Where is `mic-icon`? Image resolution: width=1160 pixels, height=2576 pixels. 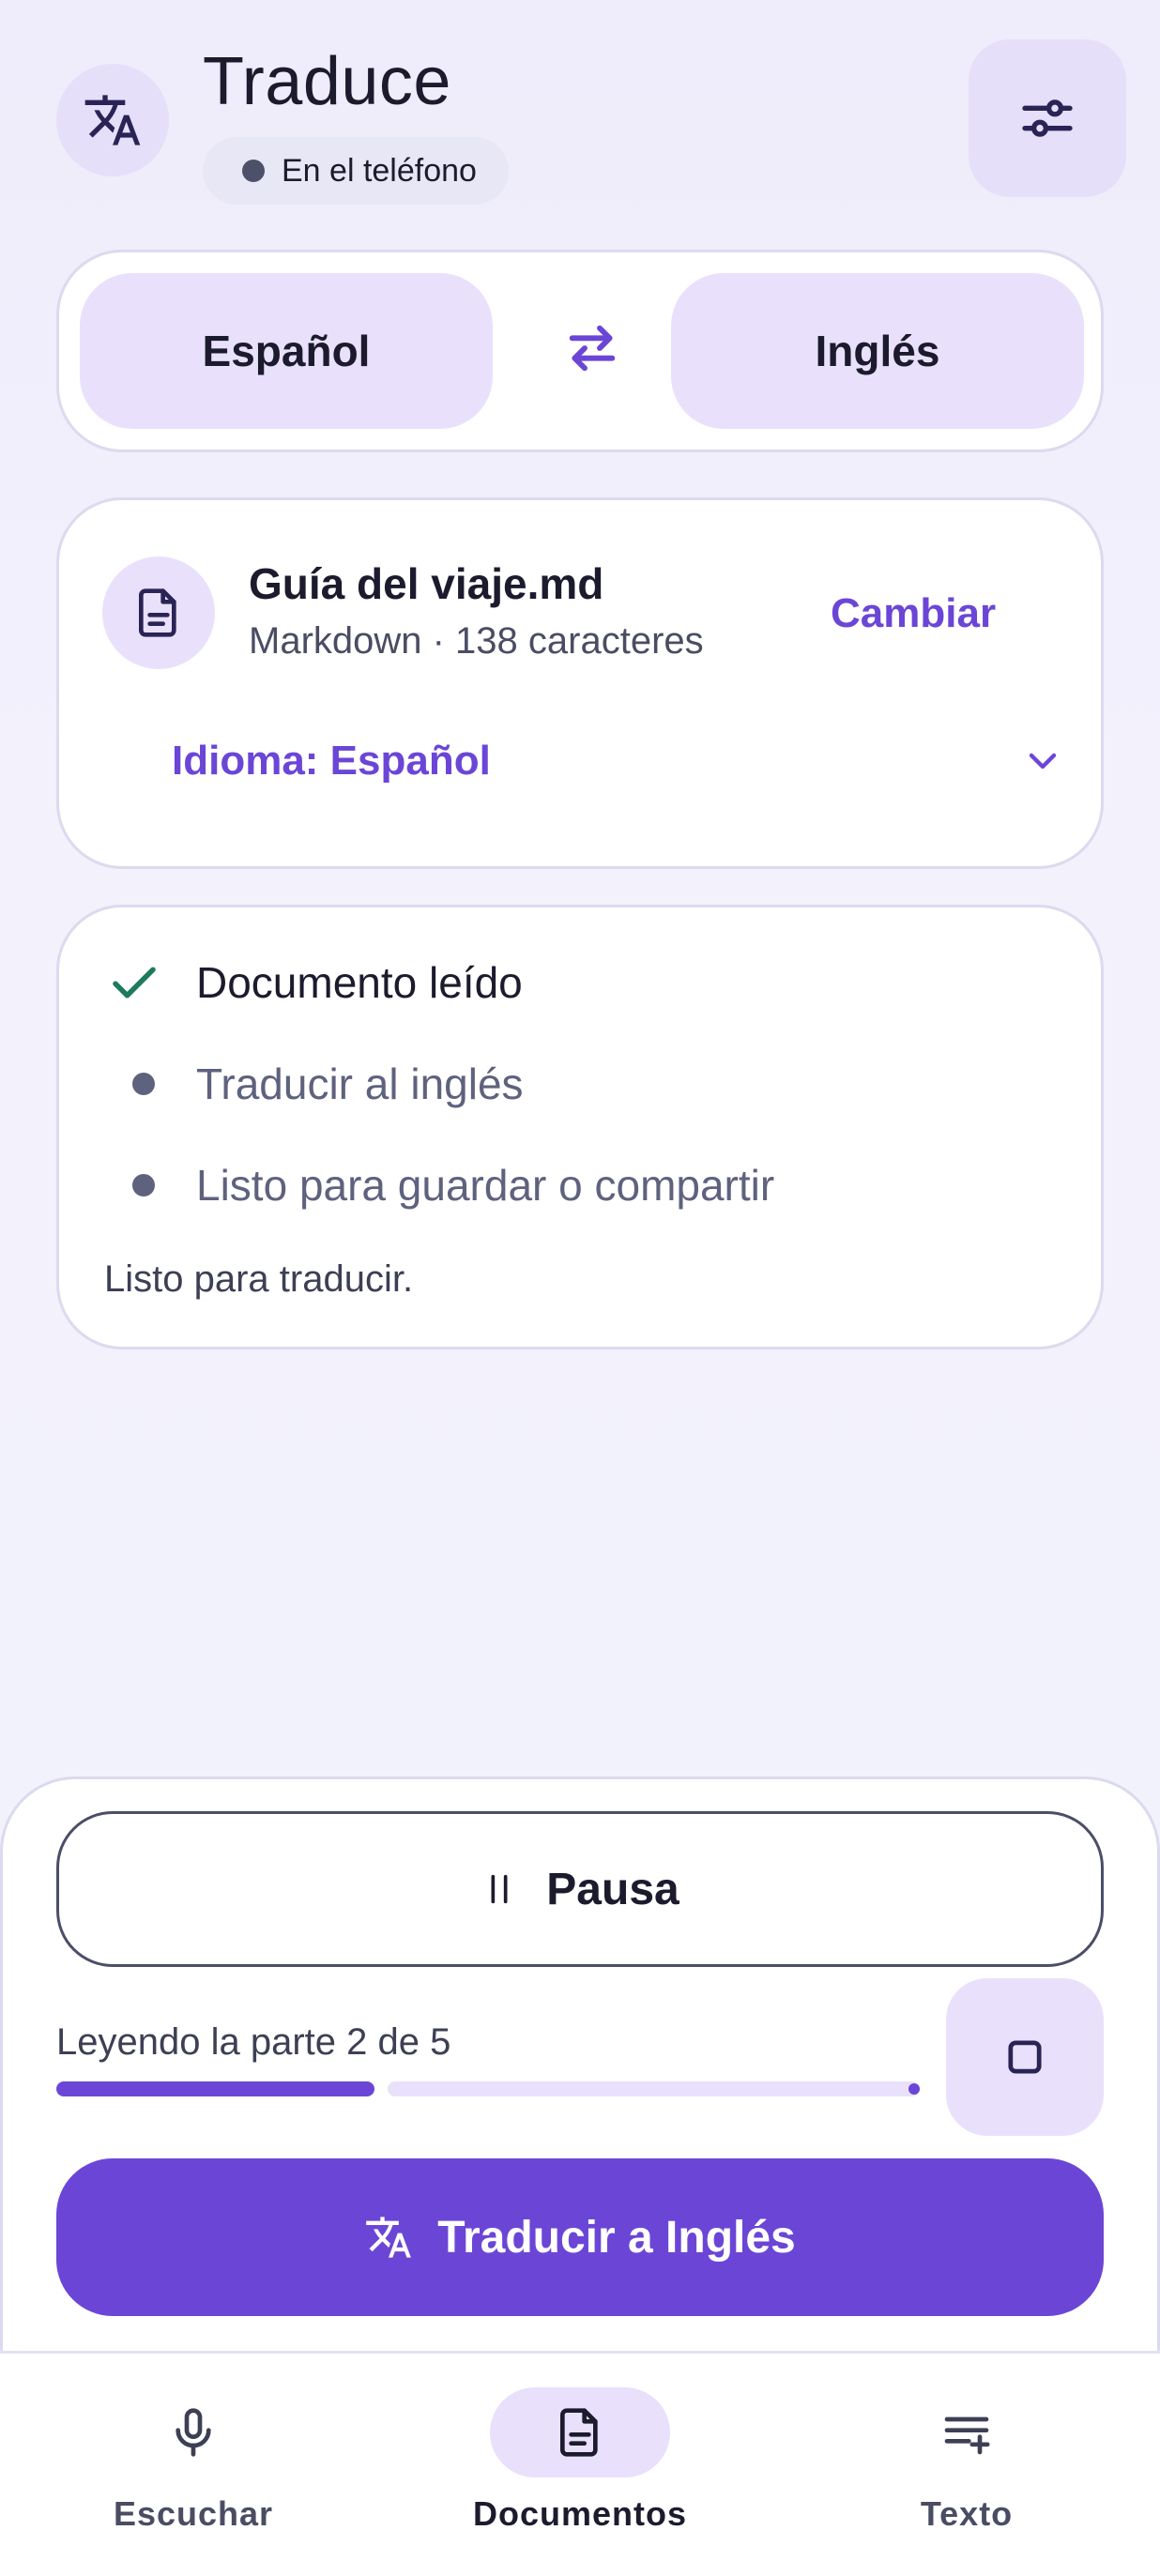 mic-icon is located at coordinates (193, 2432).